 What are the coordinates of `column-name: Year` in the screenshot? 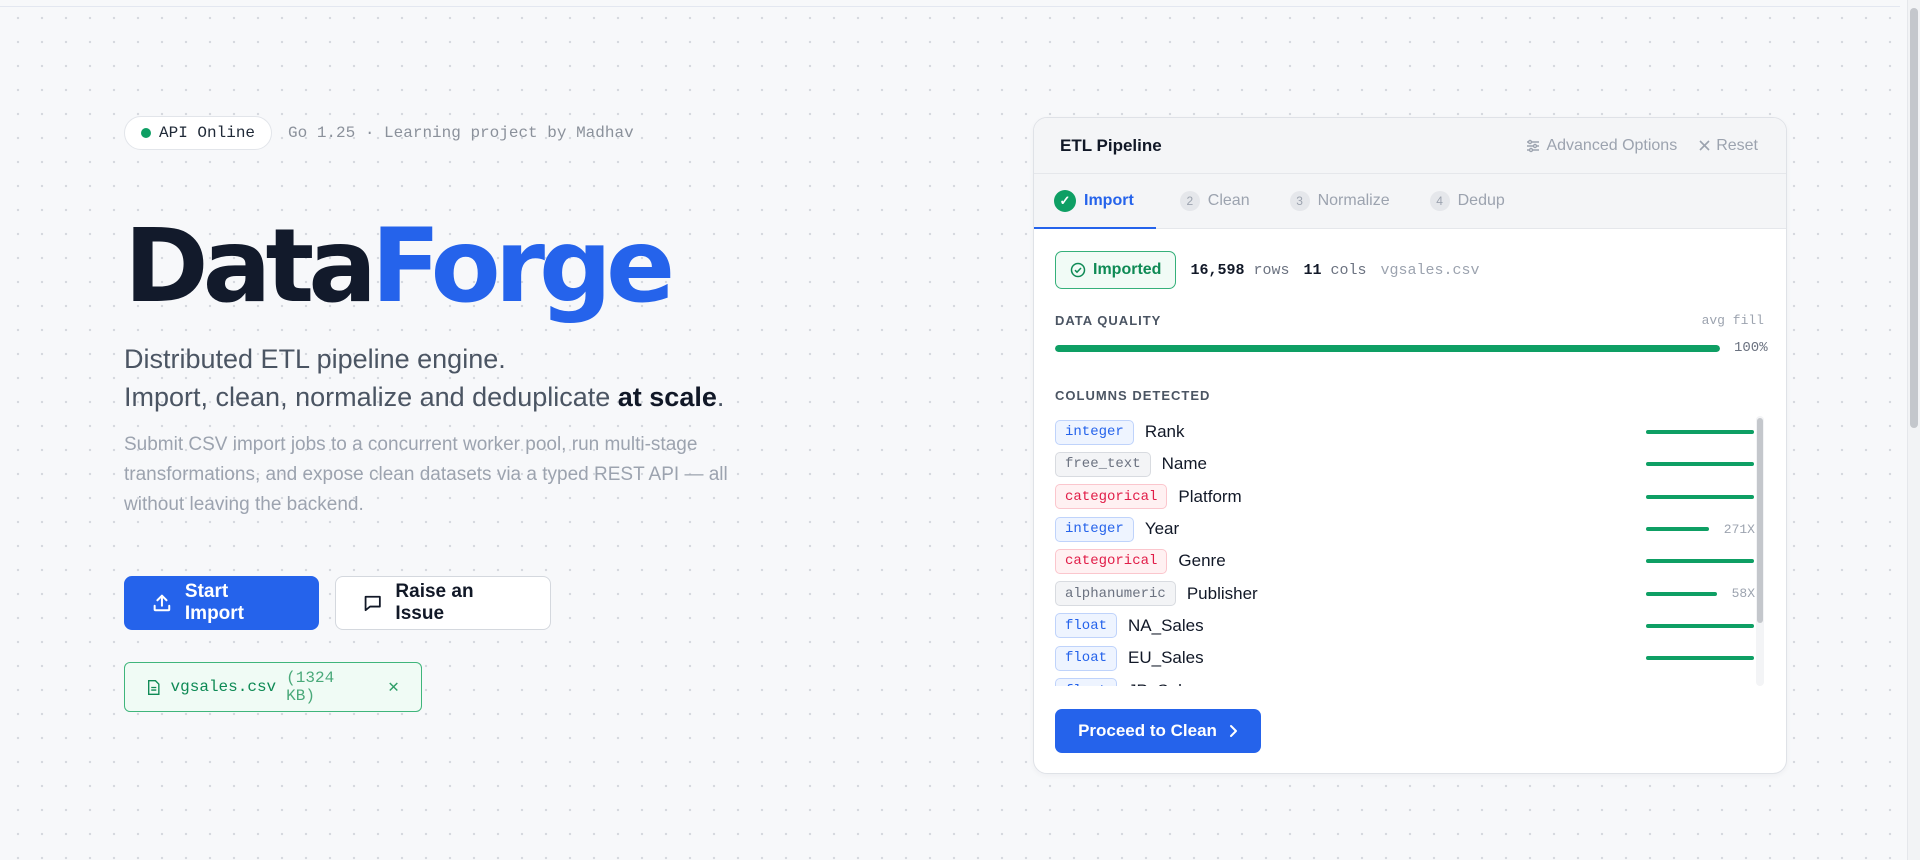 It's located at (1162, 529).